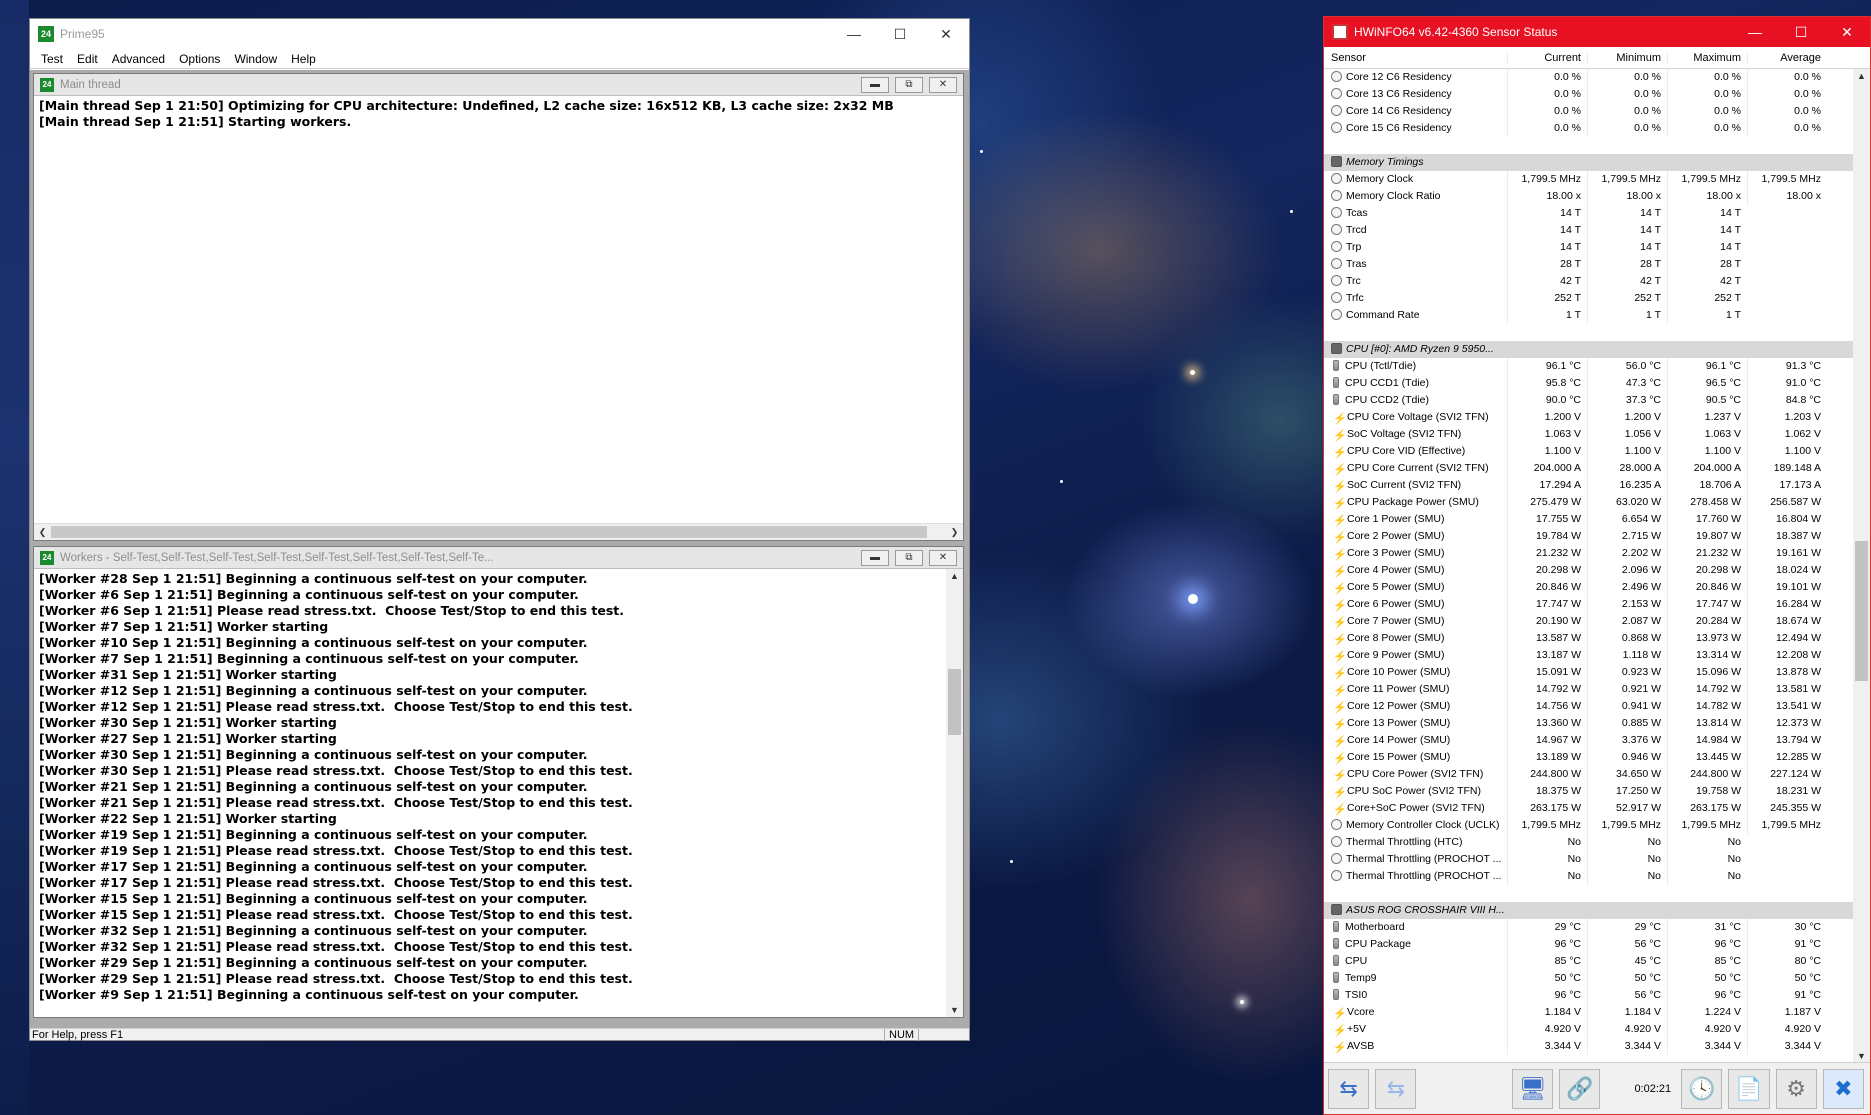  What do you see at coordinates (1588, 927) in the screenshot?
I see `sensor-row: Motherboard 29 °C 29 °C 31 °C 30 °C` at bounding box center [1588, 927].